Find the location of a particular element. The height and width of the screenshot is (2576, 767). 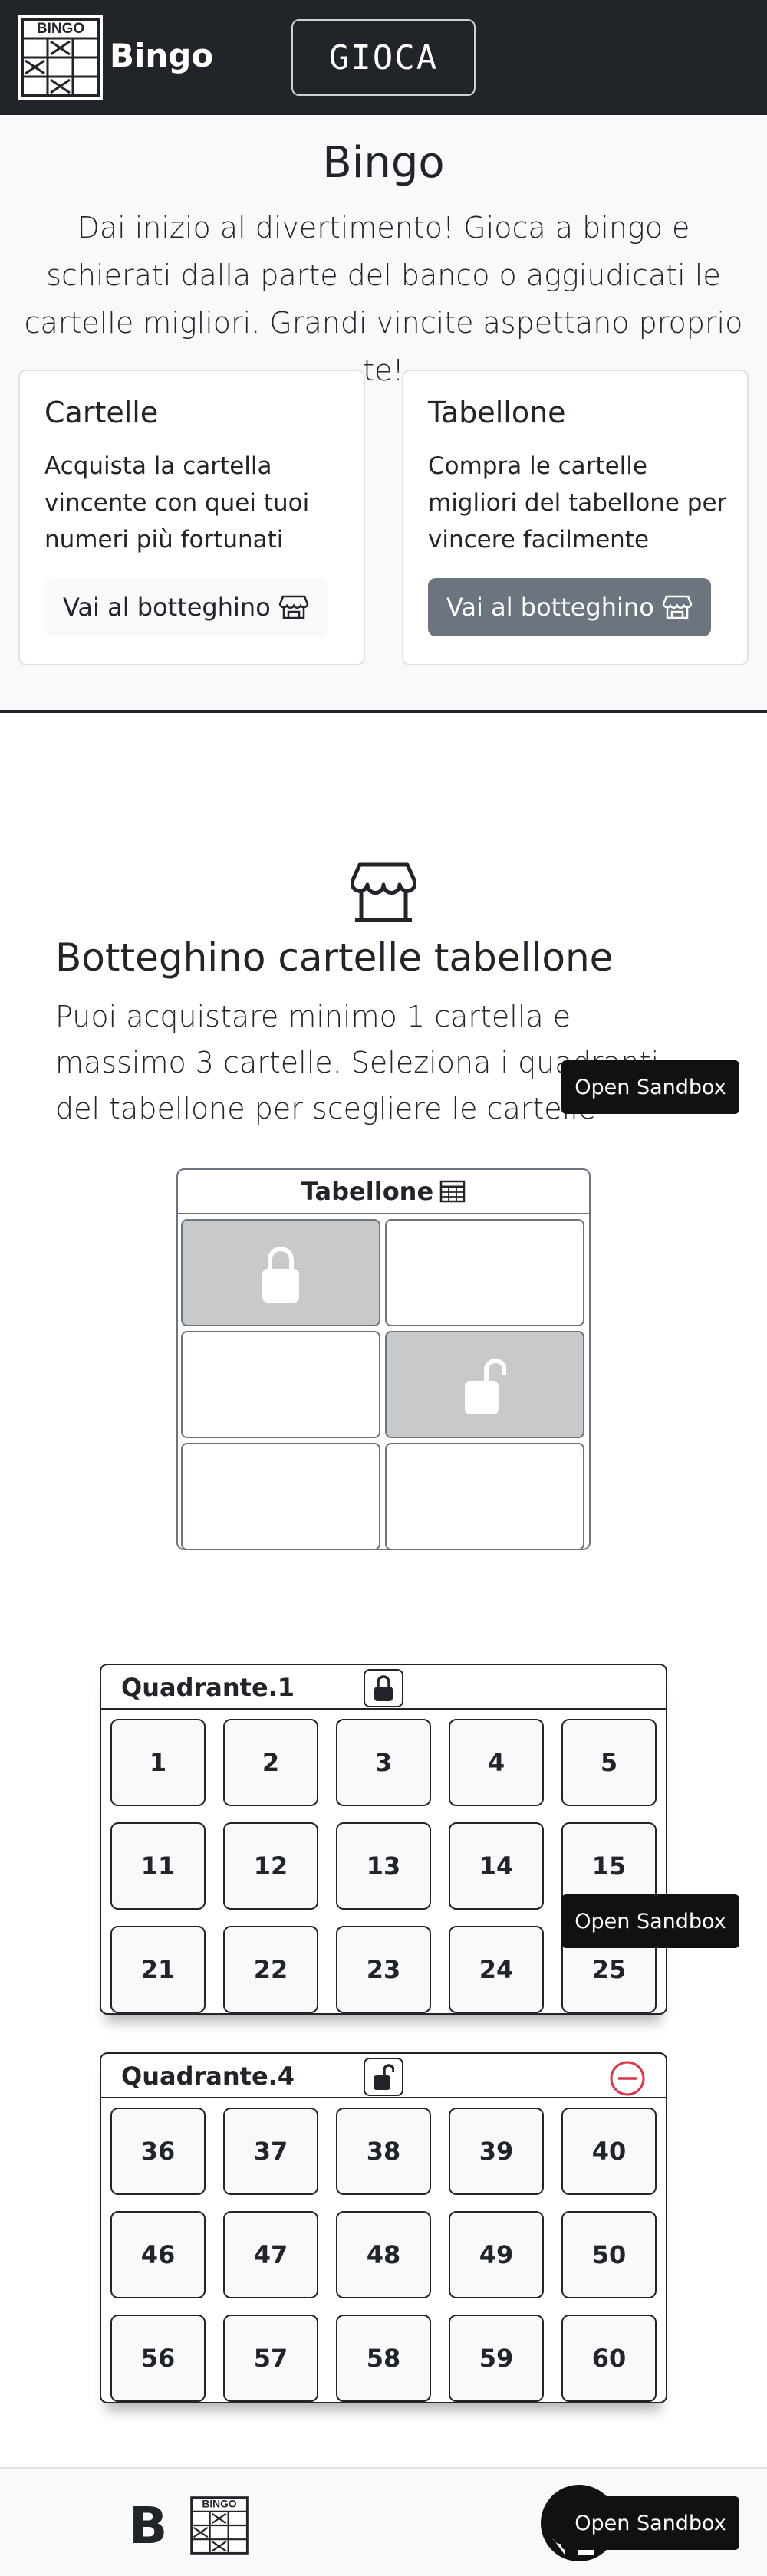

number-cell: 39 is located at coordinates (497, 2151).